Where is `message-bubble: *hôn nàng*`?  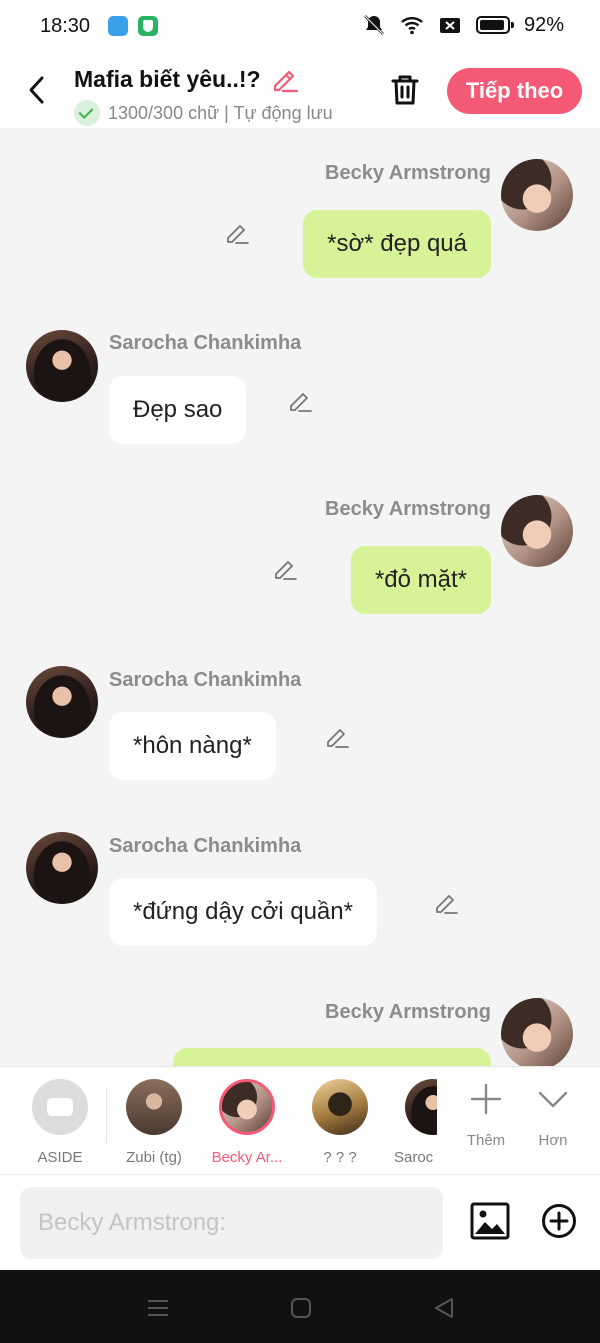
message-bubble: *hôn nàng* is located at coordinates (192, 746).